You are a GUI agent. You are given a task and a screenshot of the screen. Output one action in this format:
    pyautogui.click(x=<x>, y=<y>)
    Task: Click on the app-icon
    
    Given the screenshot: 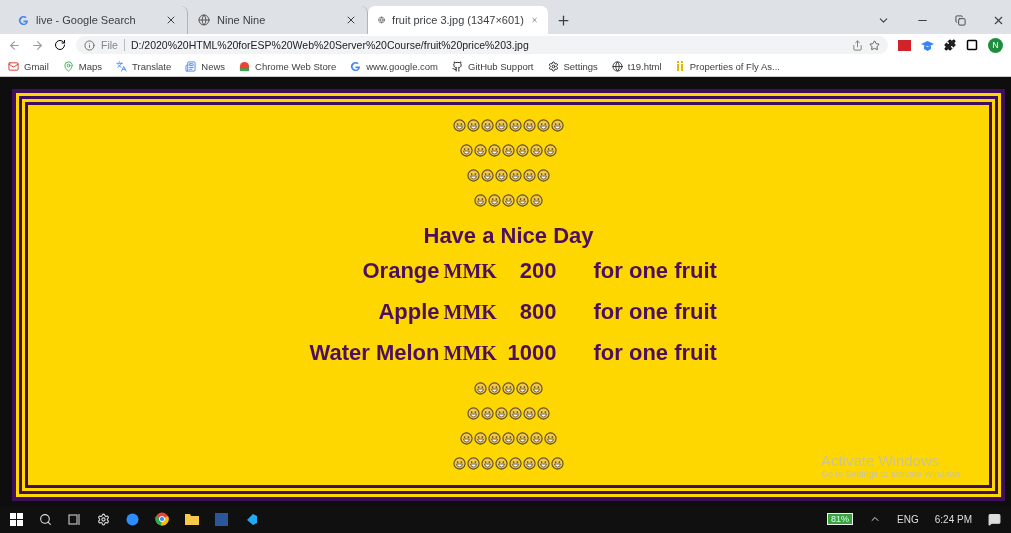 What is the action you would take?
    pyautogui.click(x=132, y=519)
    